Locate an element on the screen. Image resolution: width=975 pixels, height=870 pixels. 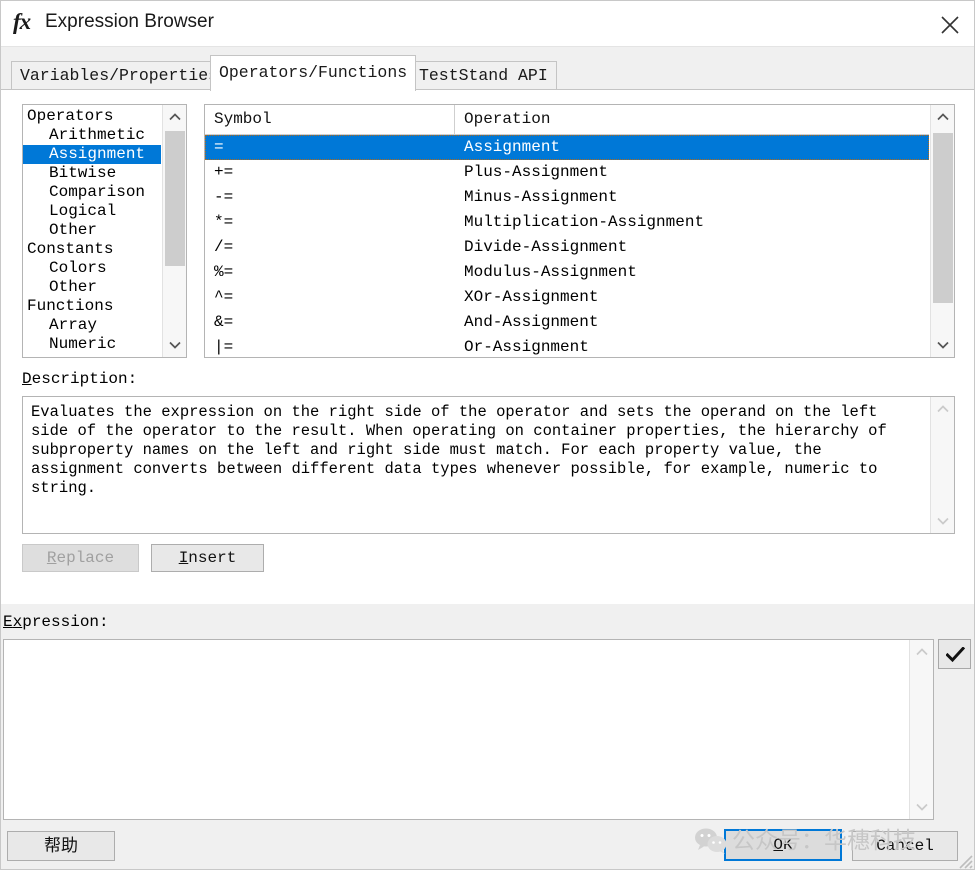
cell-operation: Or-Assignment is located at coordinates (526, 347).